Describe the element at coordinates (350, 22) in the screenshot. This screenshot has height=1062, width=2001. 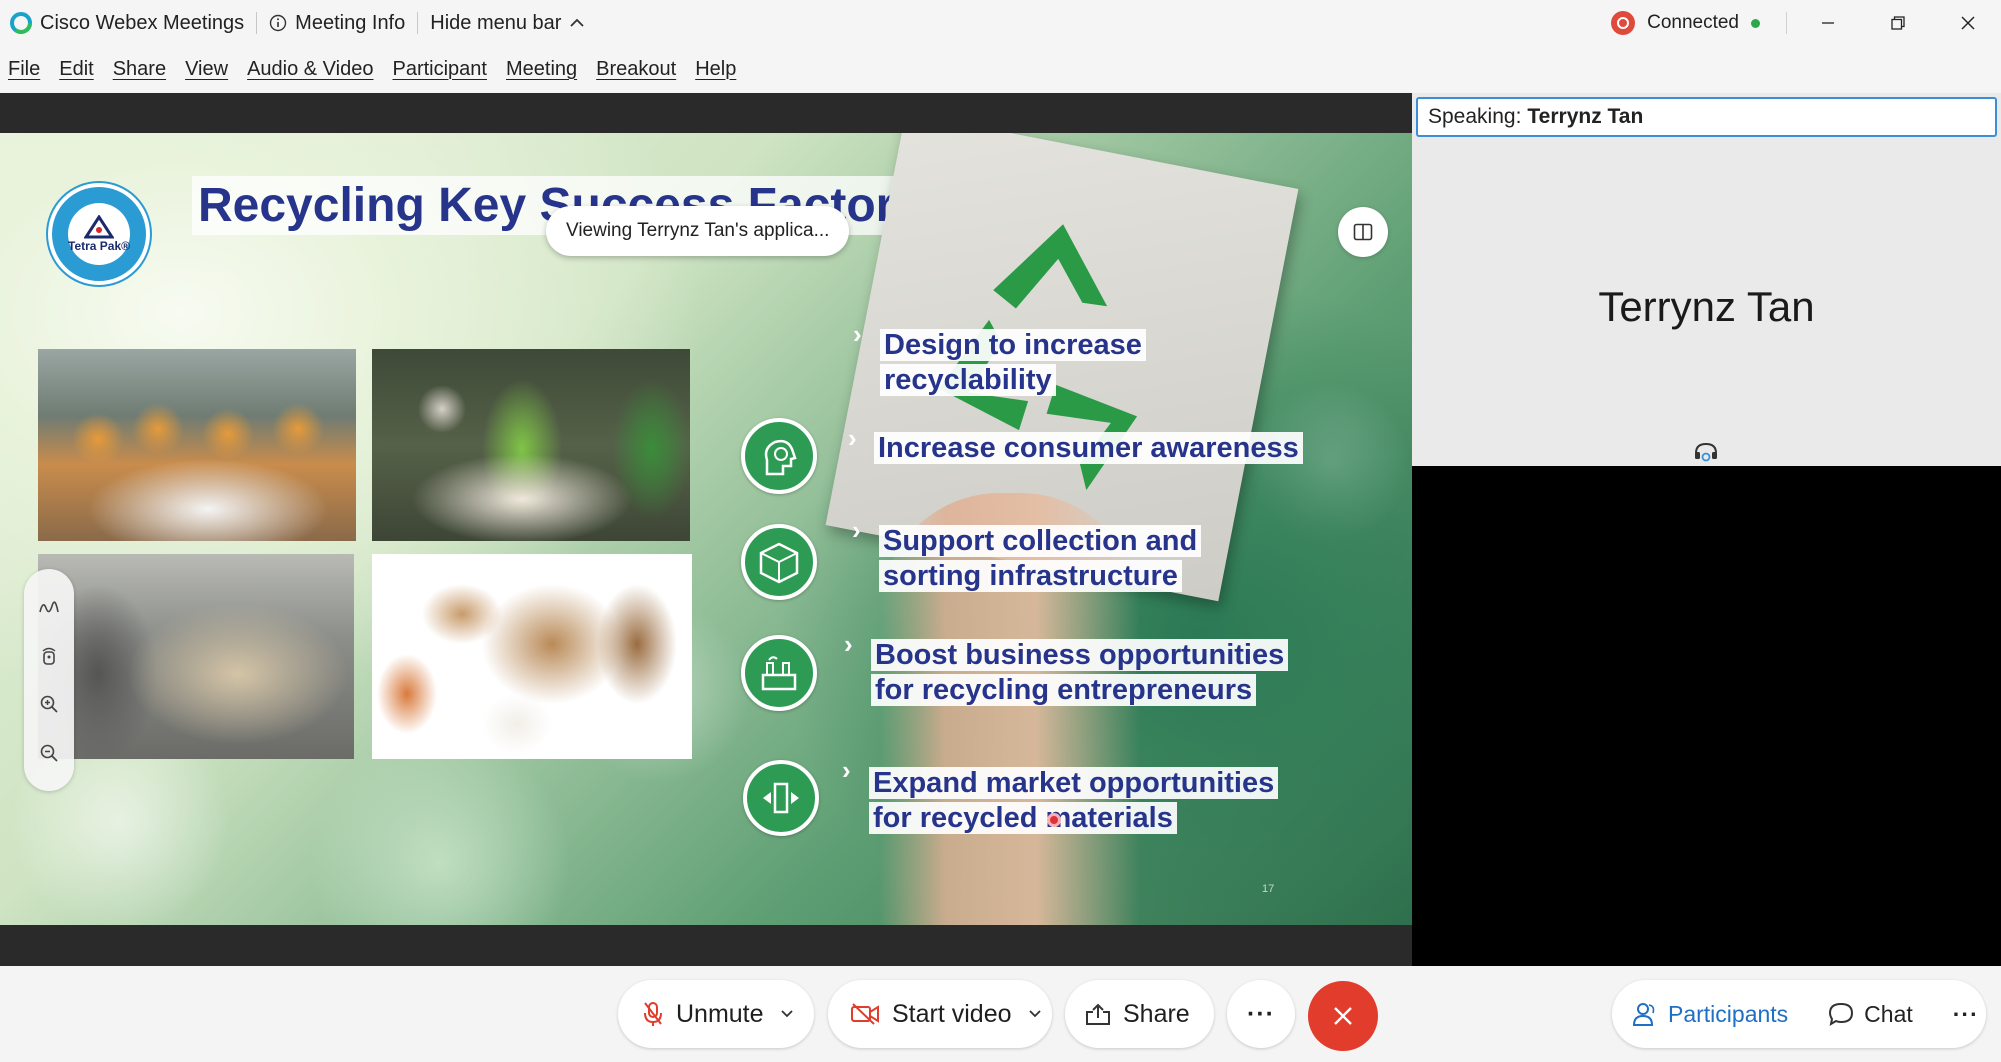
I see `meeting-info-label: Meeting Info` at that location.